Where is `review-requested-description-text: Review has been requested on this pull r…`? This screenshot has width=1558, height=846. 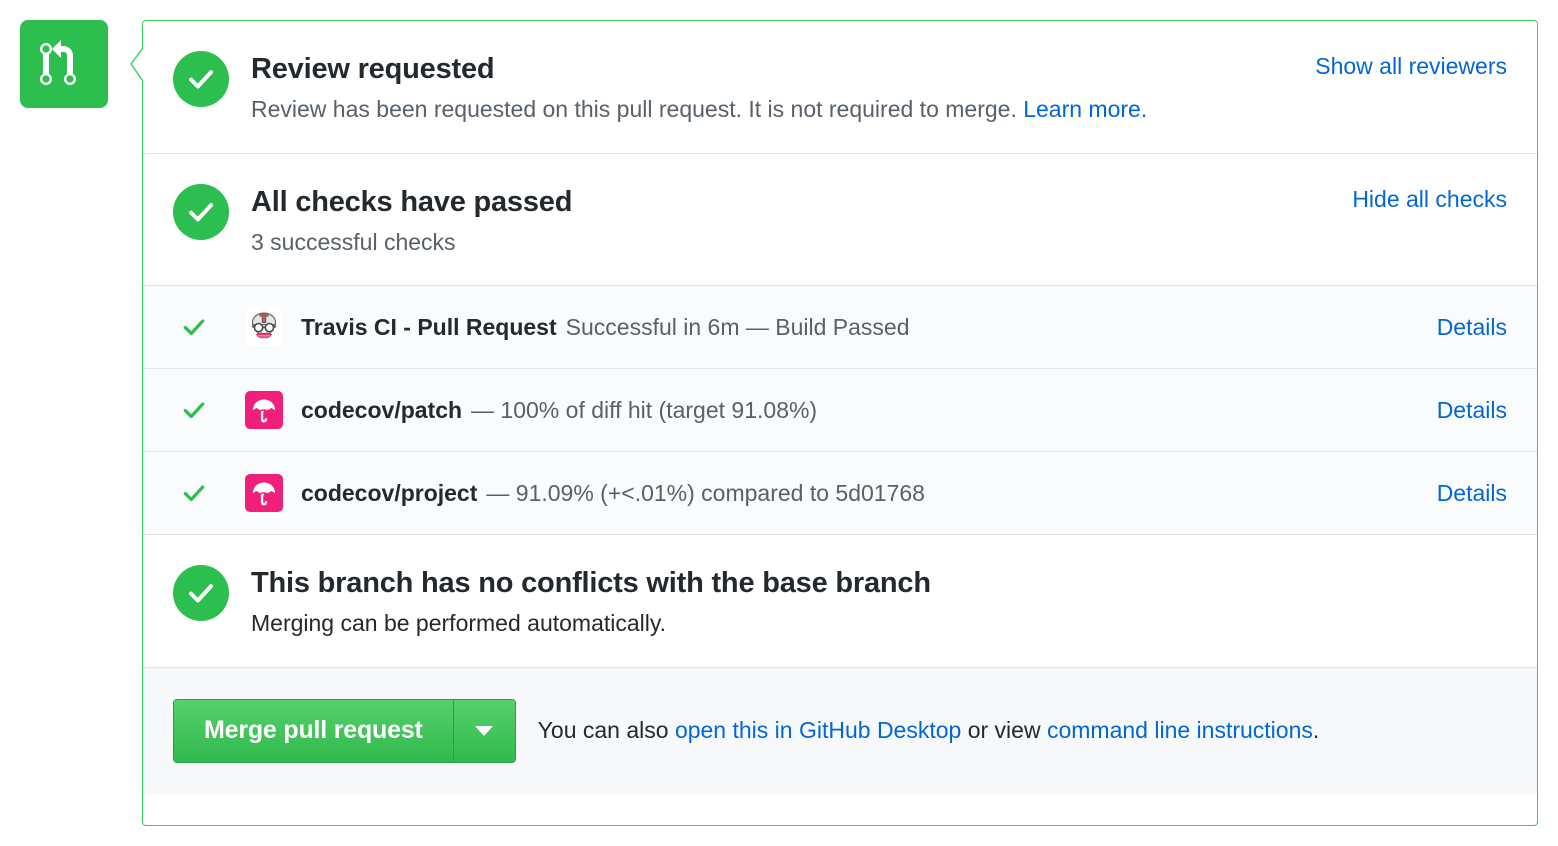 review-requested-description-text: Review has been requested on this pull r… is located at coordinates (637, 109).